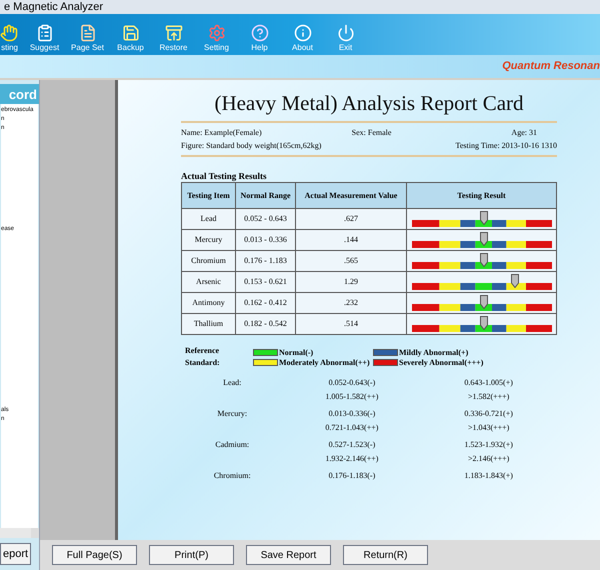 The height and width of the screenshot is (570, 600). I want to click on toolbar-button: sting, so click(9, 39).